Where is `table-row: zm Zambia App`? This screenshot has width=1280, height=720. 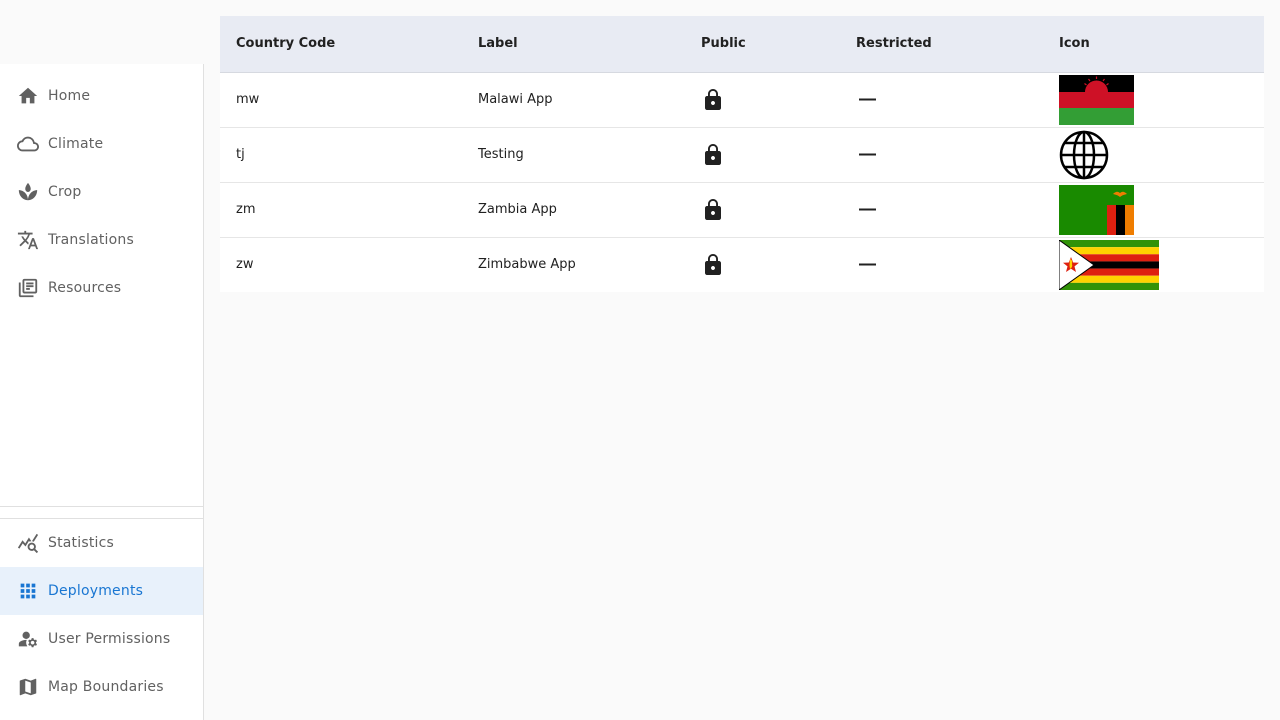
table-row: zm Zambia App is located at coordinates (742, 210).